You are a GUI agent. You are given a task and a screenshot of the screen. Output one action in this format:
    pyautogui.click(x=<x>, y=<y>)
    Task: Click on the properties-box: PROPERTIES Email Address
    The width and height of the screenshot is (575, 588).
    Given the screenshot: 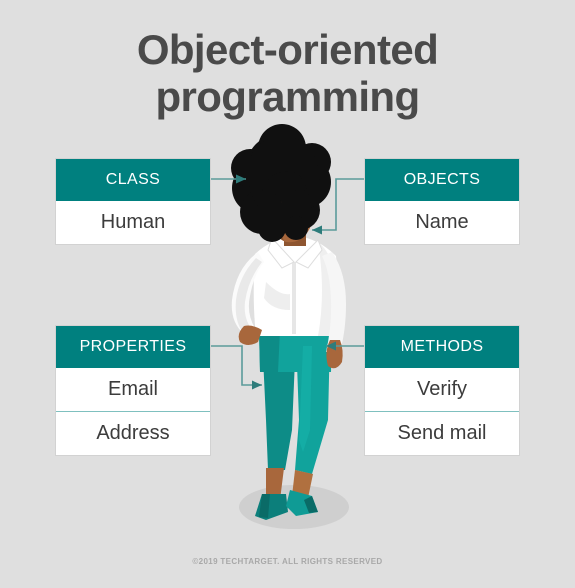 What is the action you would take?
    pyautogui.click(x=133, y=390)
    